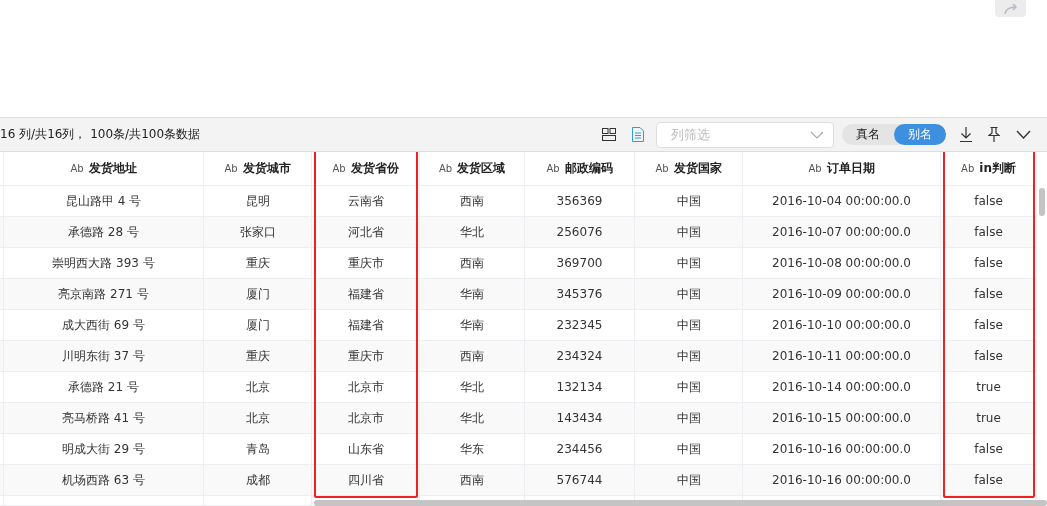 This screenshot has width=1047, height=506. What do you see at coordinates (842, 263) in the screenshot?
I see `table-cell: 2016-10-08 00:00:00.0` at bounding box center [842, 263].